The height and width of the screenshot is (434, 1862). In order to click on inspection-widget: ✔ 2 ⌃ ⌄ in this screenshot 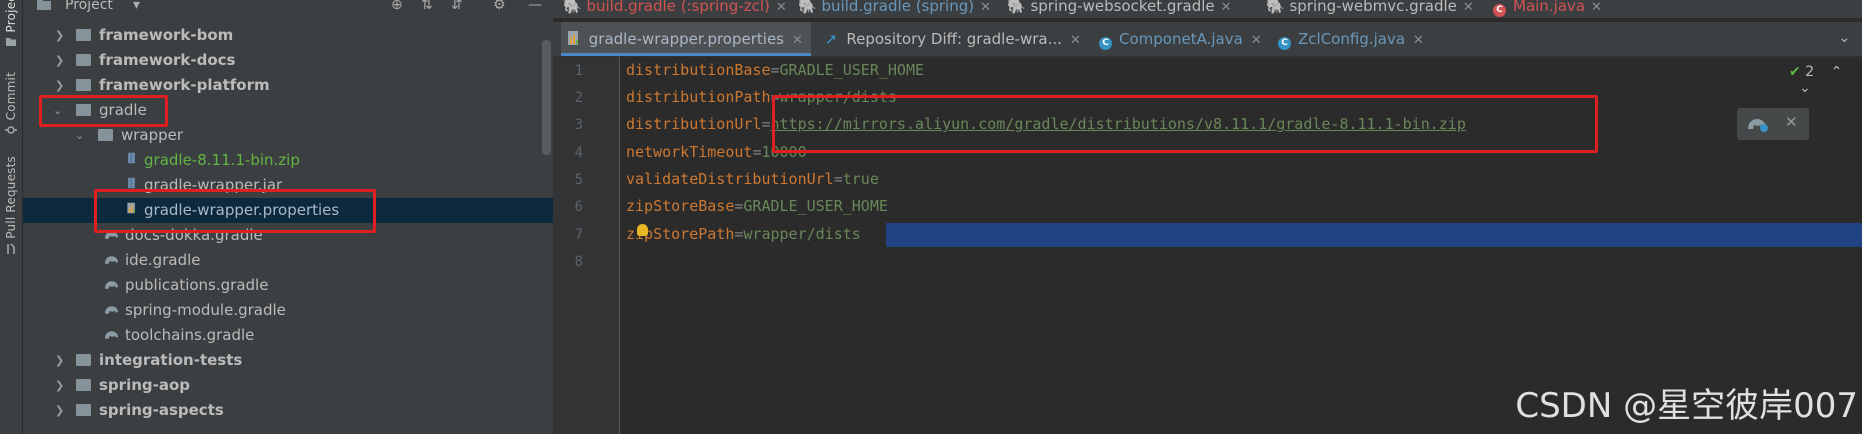, I will do `click(1825, 80)`.